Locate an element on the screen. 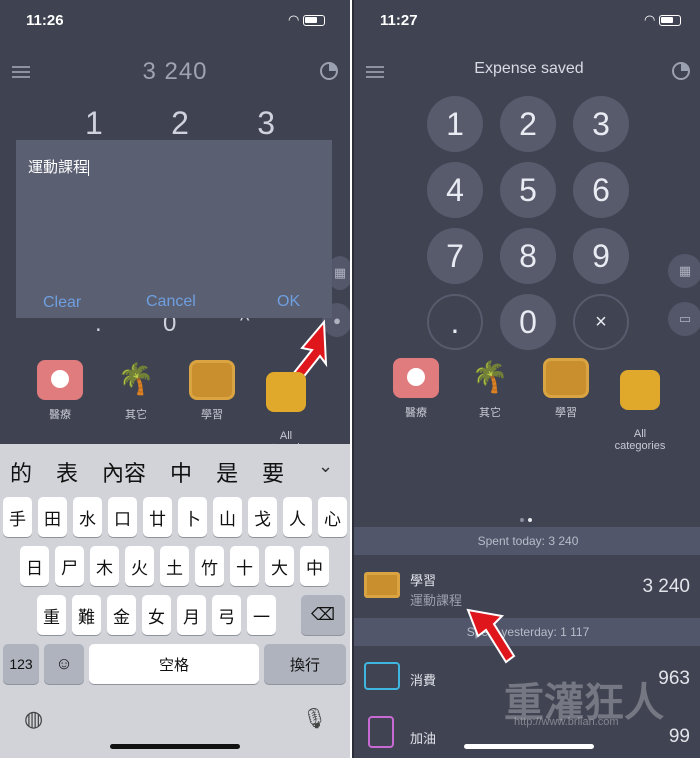 Image resolution: width=700 pixels, height=758 pixels. entry-amount: 3 240 is located at coordinates (666, 586).